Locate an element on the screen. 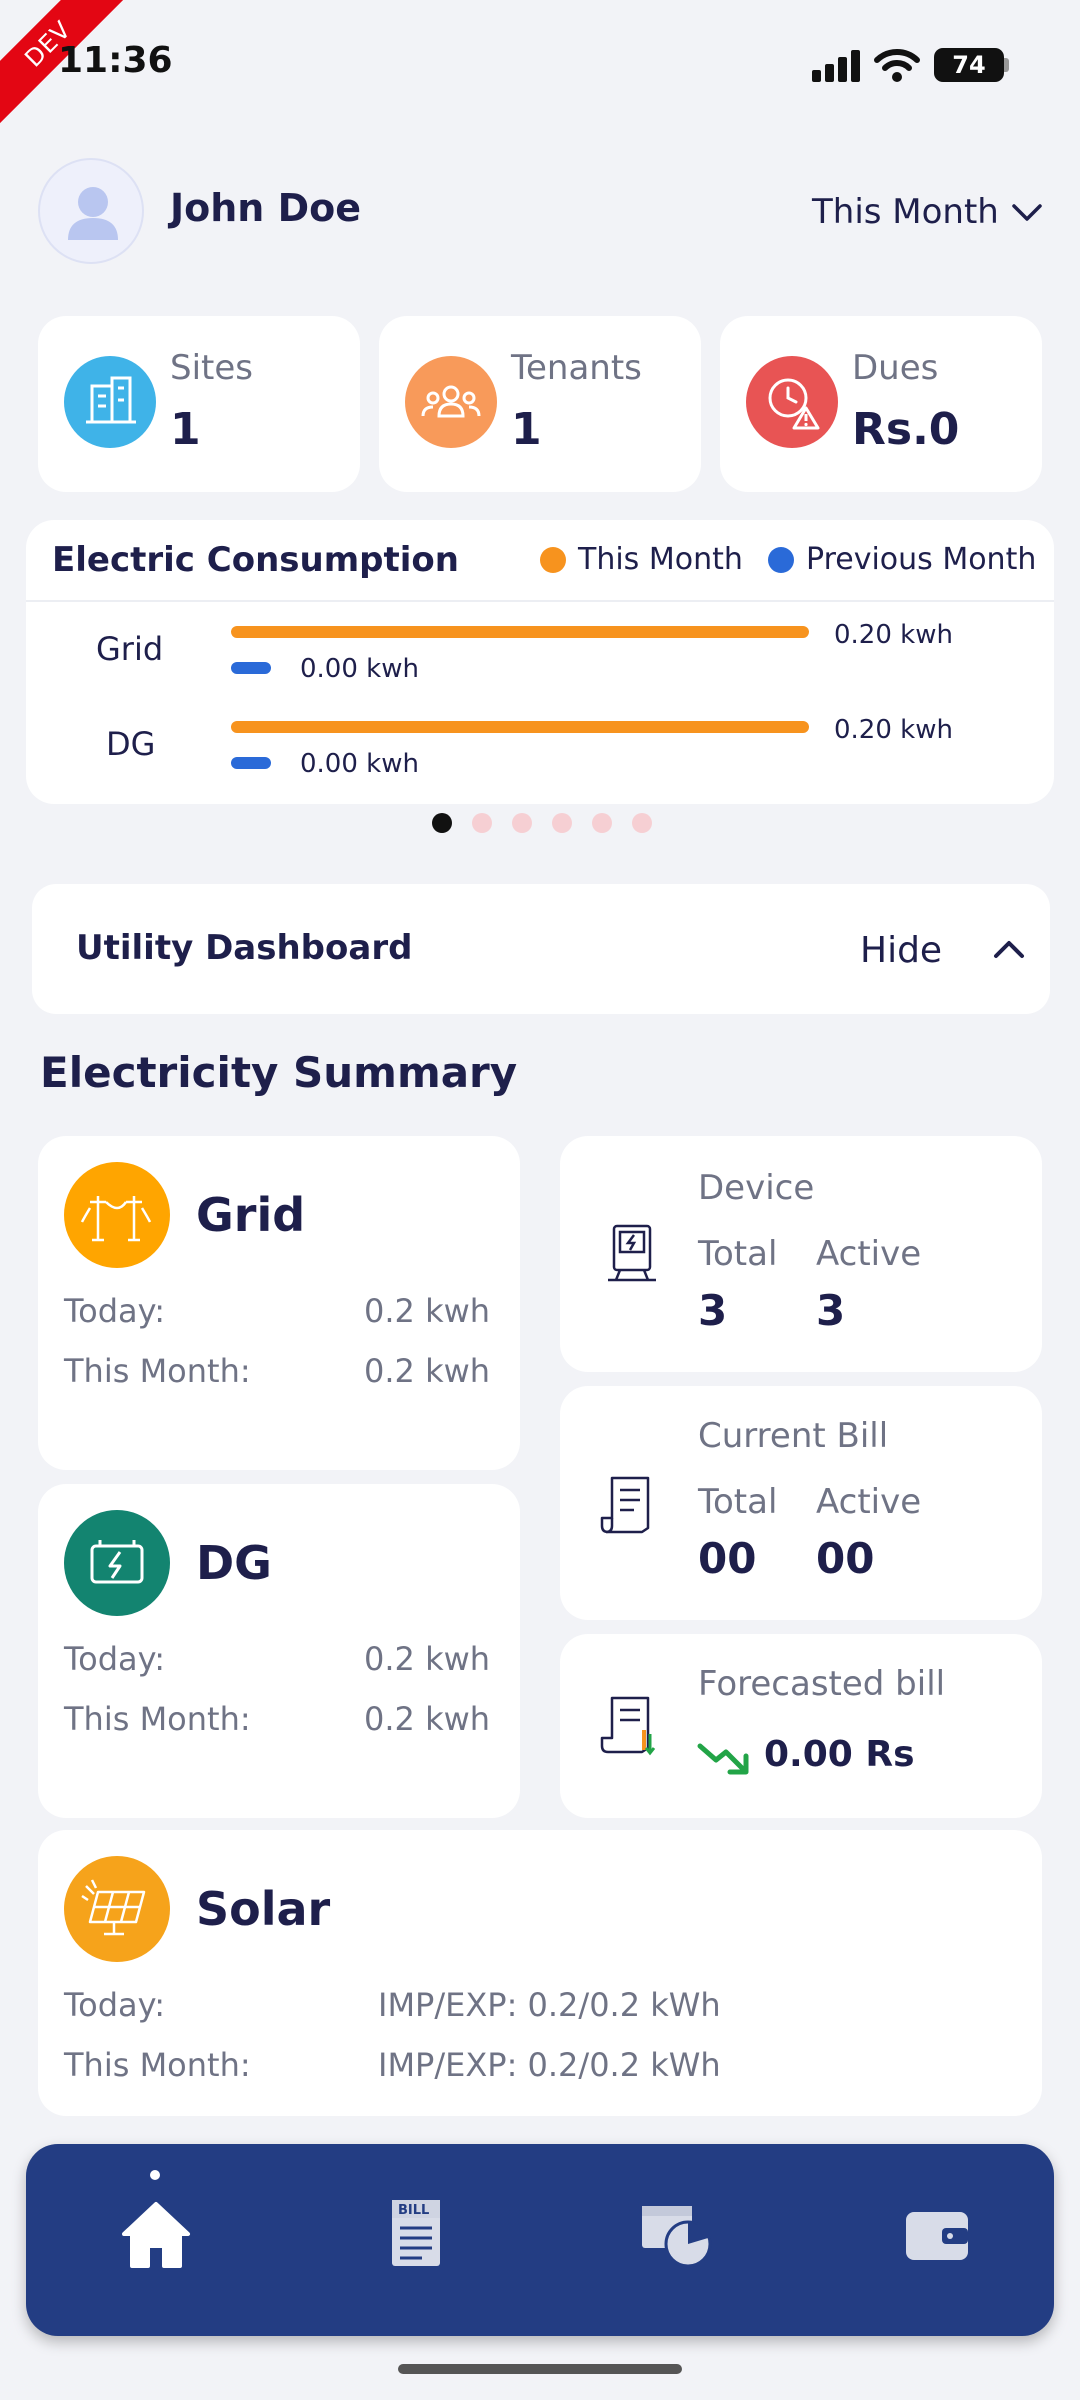 This screenshot has width=1080, height=2400. today-value: IMP/EXP: 0.2/0.2 kWh is located at coordinates (549, 2005).